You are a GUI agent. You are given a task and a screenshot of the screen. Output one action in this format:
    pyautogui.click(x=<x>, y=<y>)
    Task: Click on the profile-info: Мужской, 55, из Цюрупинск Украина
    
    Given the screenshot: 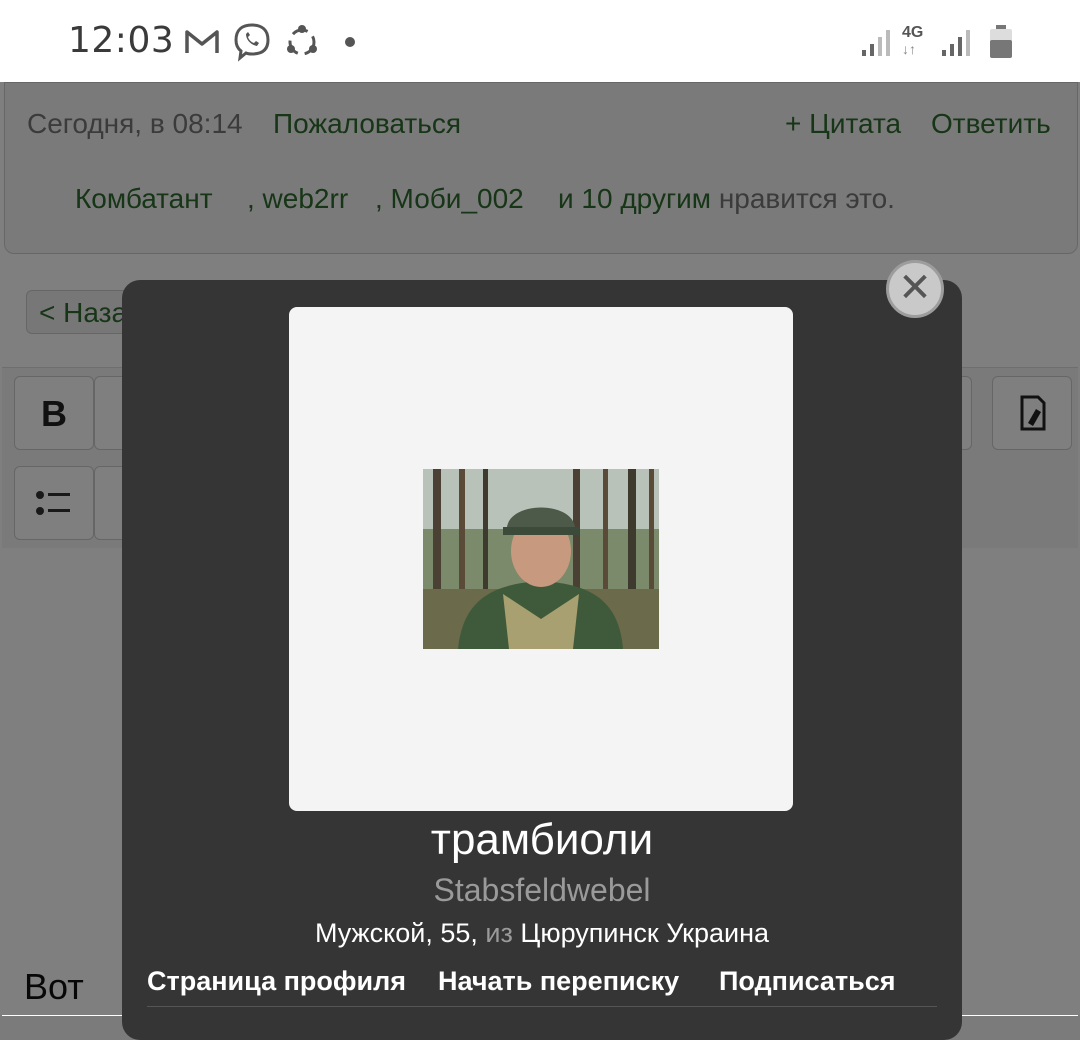 What is the action you would take?
    pyautogui.click(x=542, y=933)
    